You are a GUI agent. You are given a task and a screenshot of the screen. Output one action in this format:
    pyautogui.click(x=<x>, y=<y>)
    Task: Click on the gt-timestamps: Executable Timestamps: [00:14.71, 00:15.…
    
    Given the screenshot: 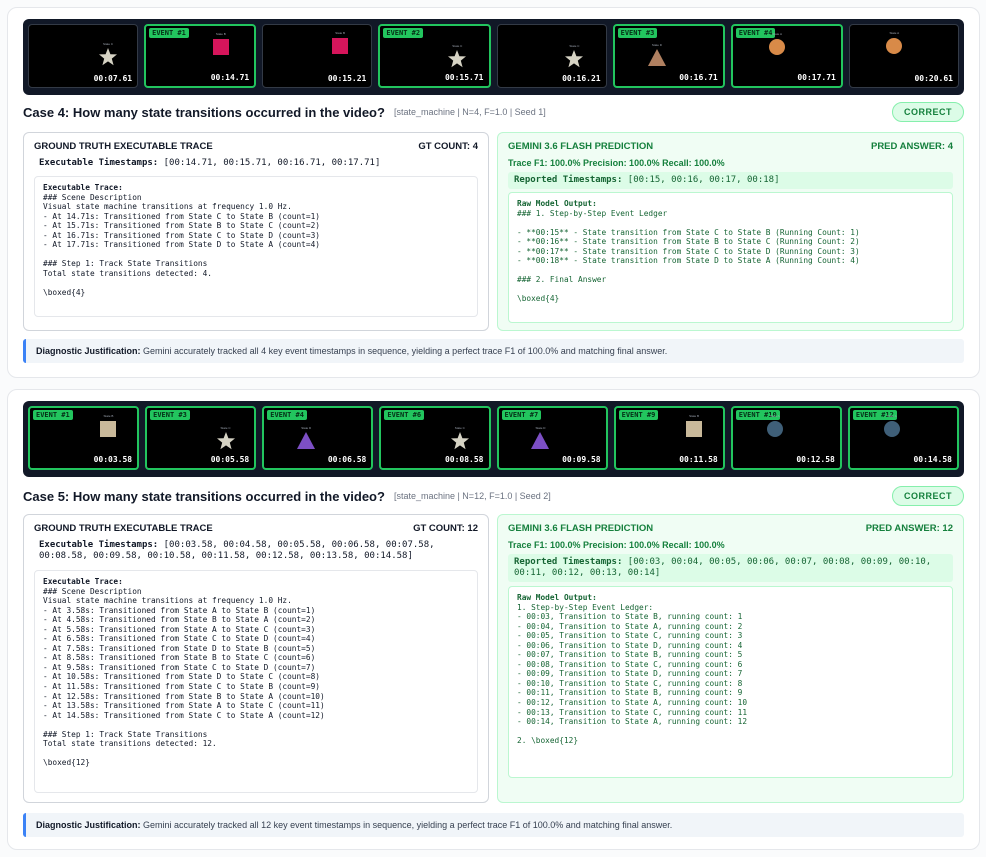 What is the action you would take?
    pyautogui.click(x=210, y=163)
    